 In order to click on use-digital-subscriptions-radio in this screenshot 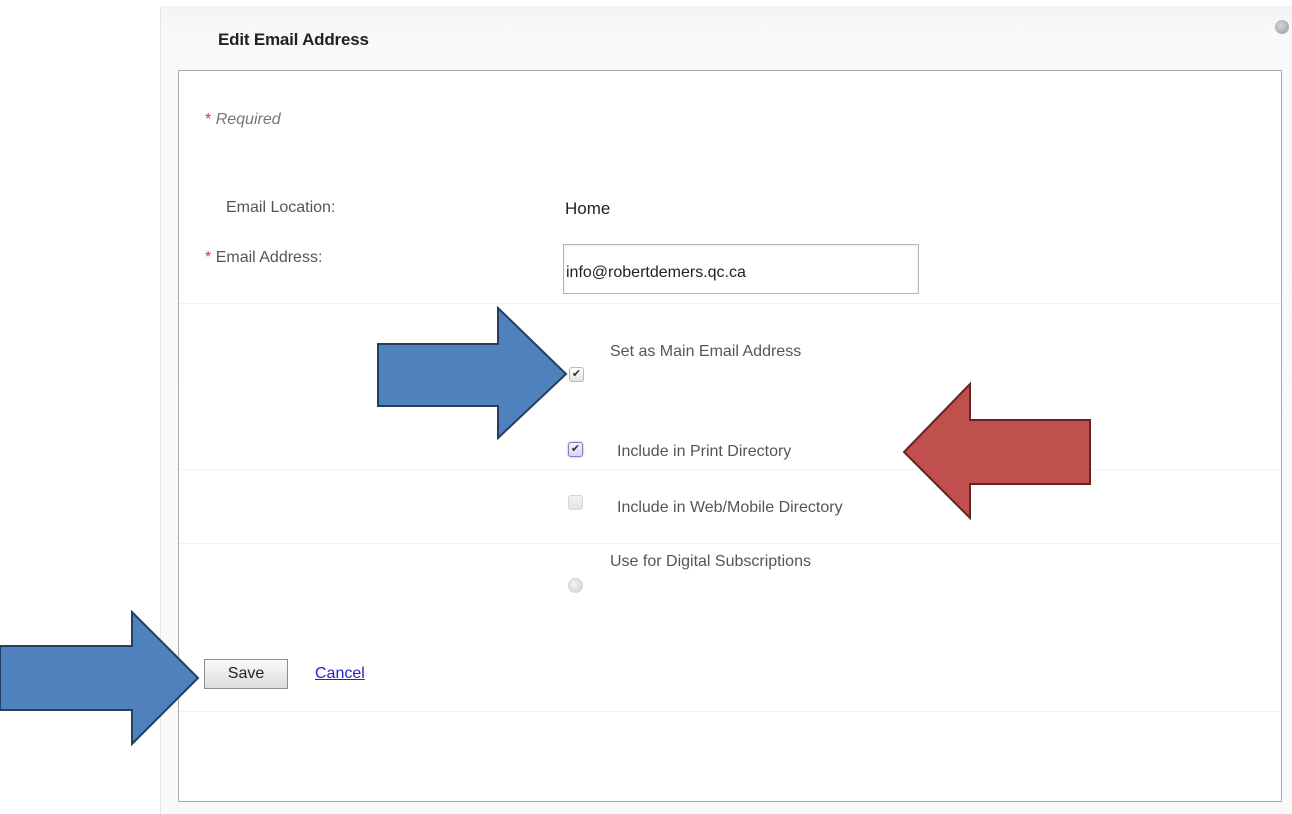, I will do `click(575, 585)`.